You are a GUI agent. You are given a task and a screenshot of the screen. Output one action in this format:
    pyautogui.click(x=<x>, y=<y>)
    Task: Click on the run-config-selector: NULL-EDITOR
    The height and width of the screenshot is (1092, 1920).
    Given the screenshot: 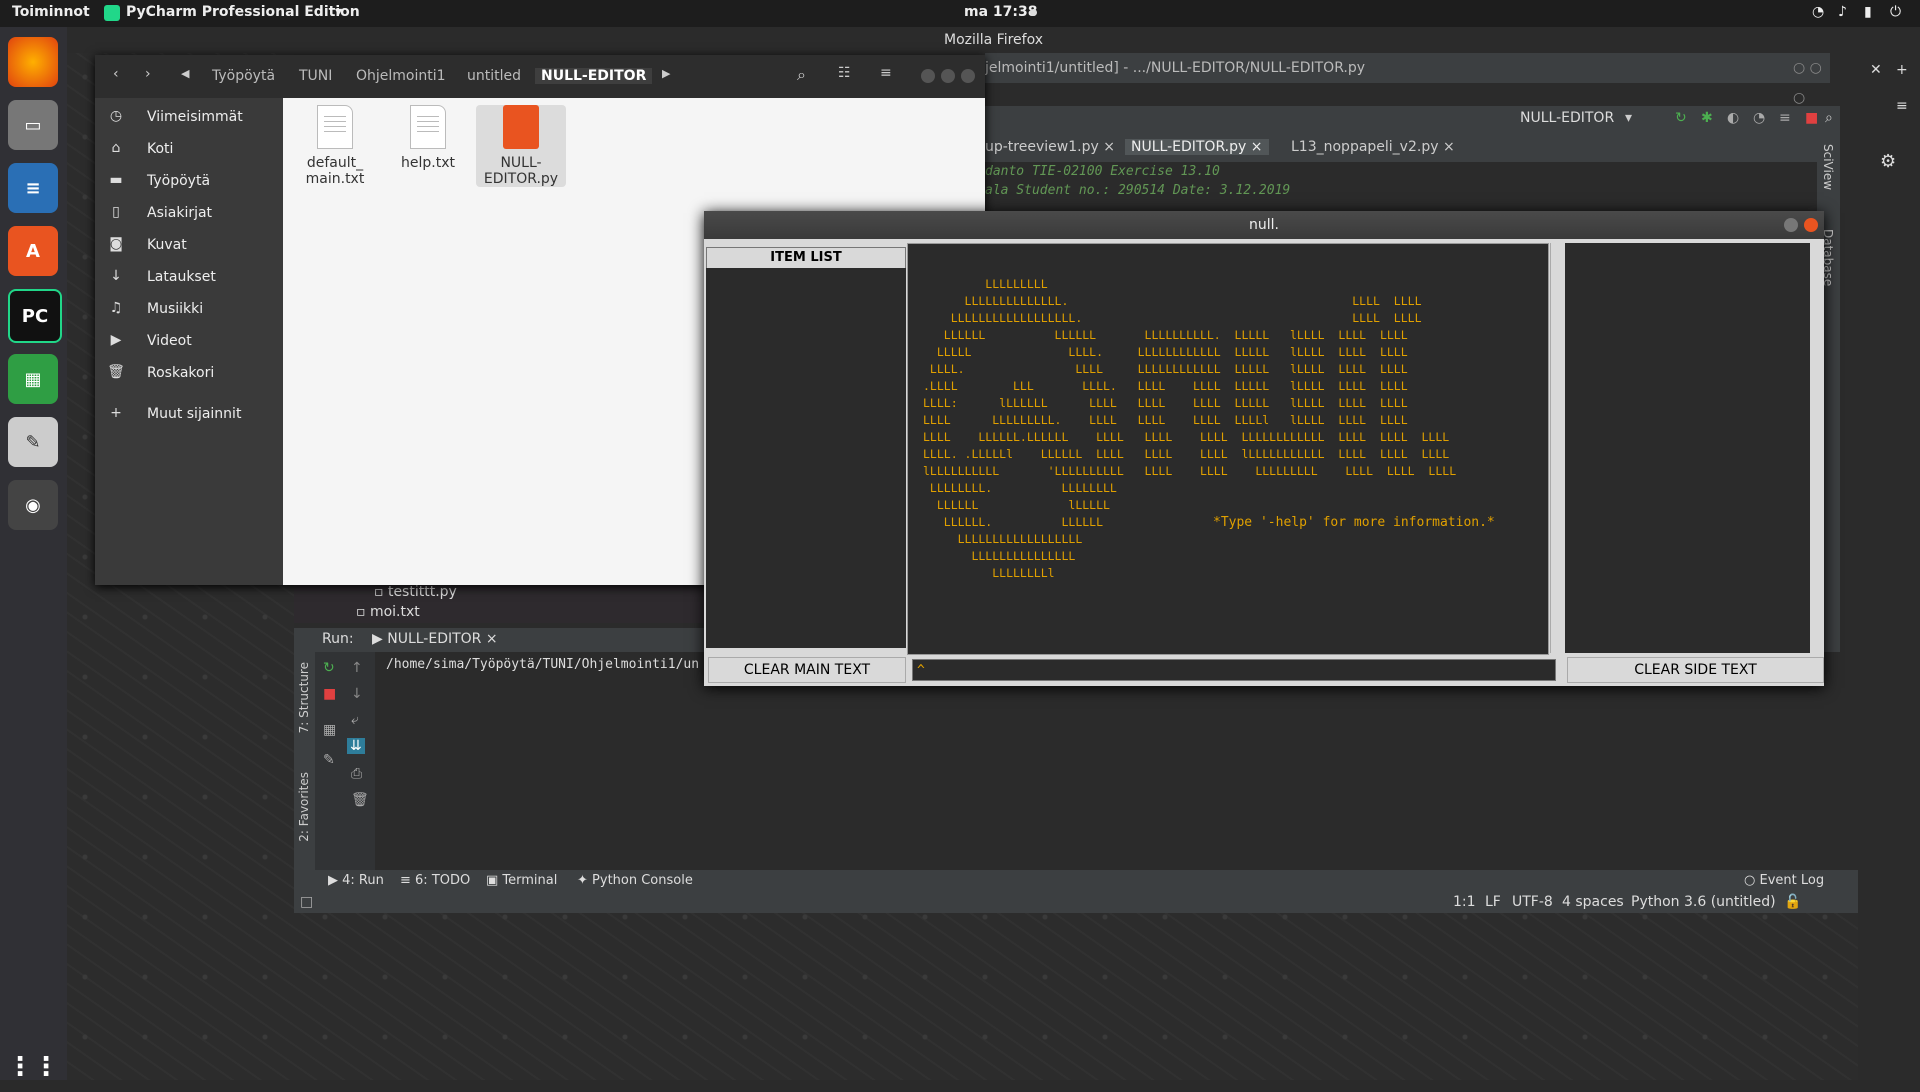 What is the action you would take?
    pyautogui.click(x=1567, y=118)
    